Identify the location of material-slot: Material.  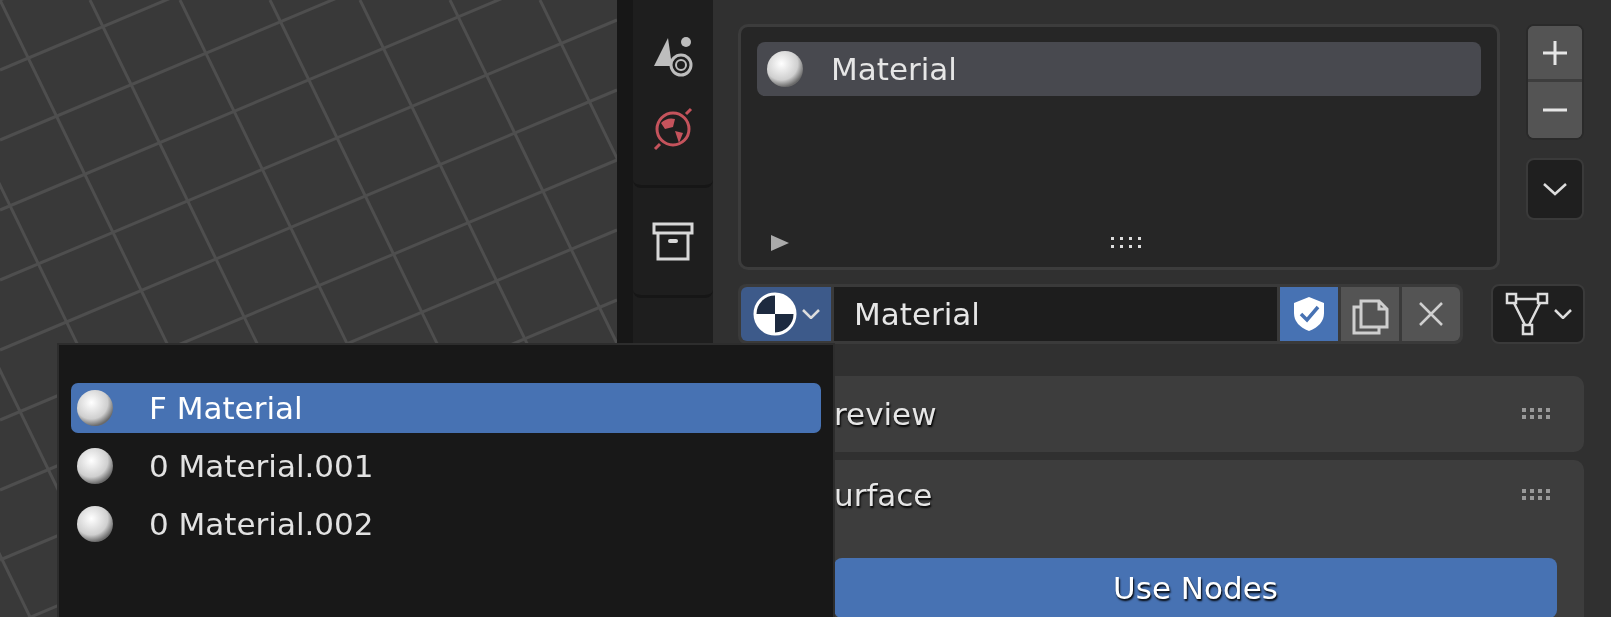
(1119, 69).